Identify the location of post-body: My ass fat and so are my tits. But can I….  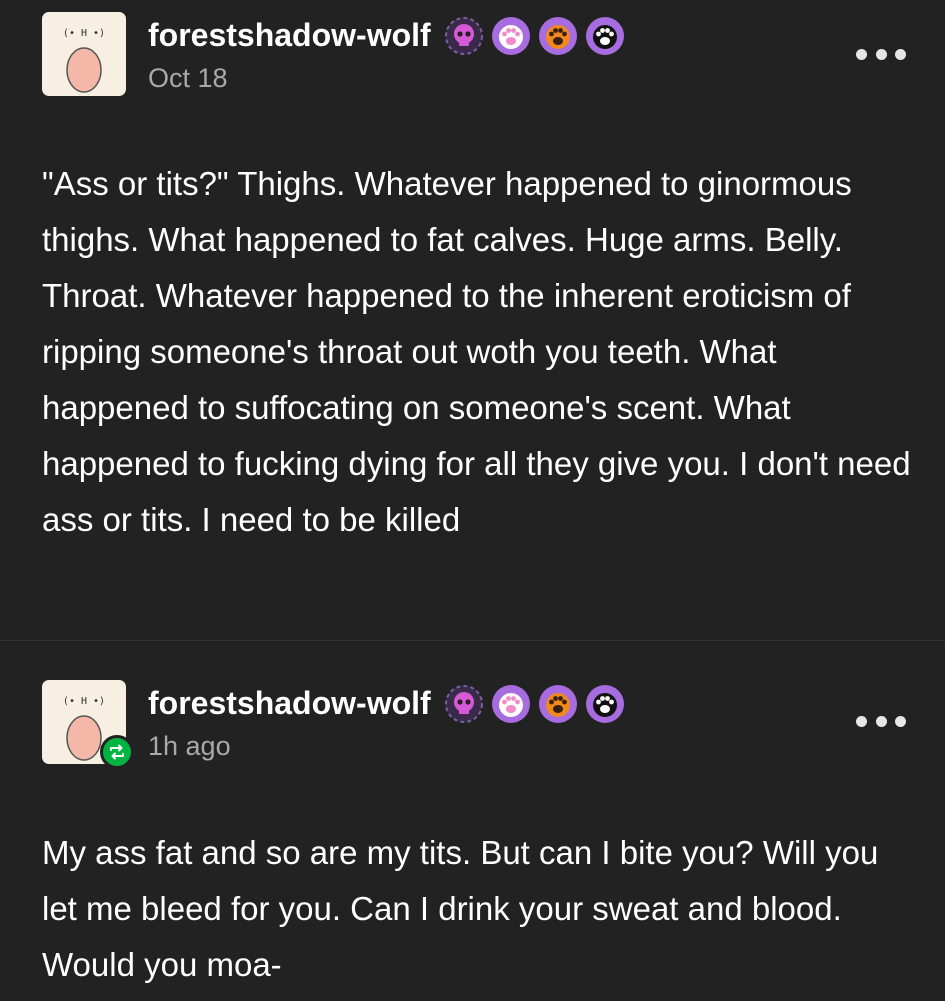
(460, 908).